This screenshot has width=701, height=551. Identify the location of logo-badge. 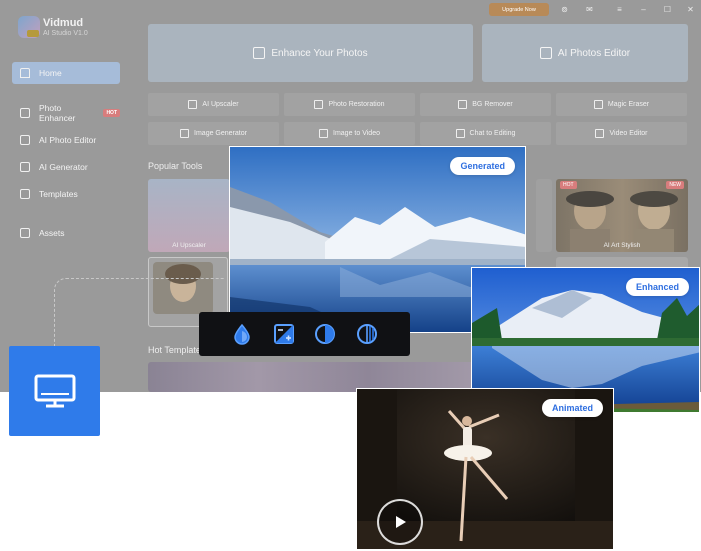
(33, 33).